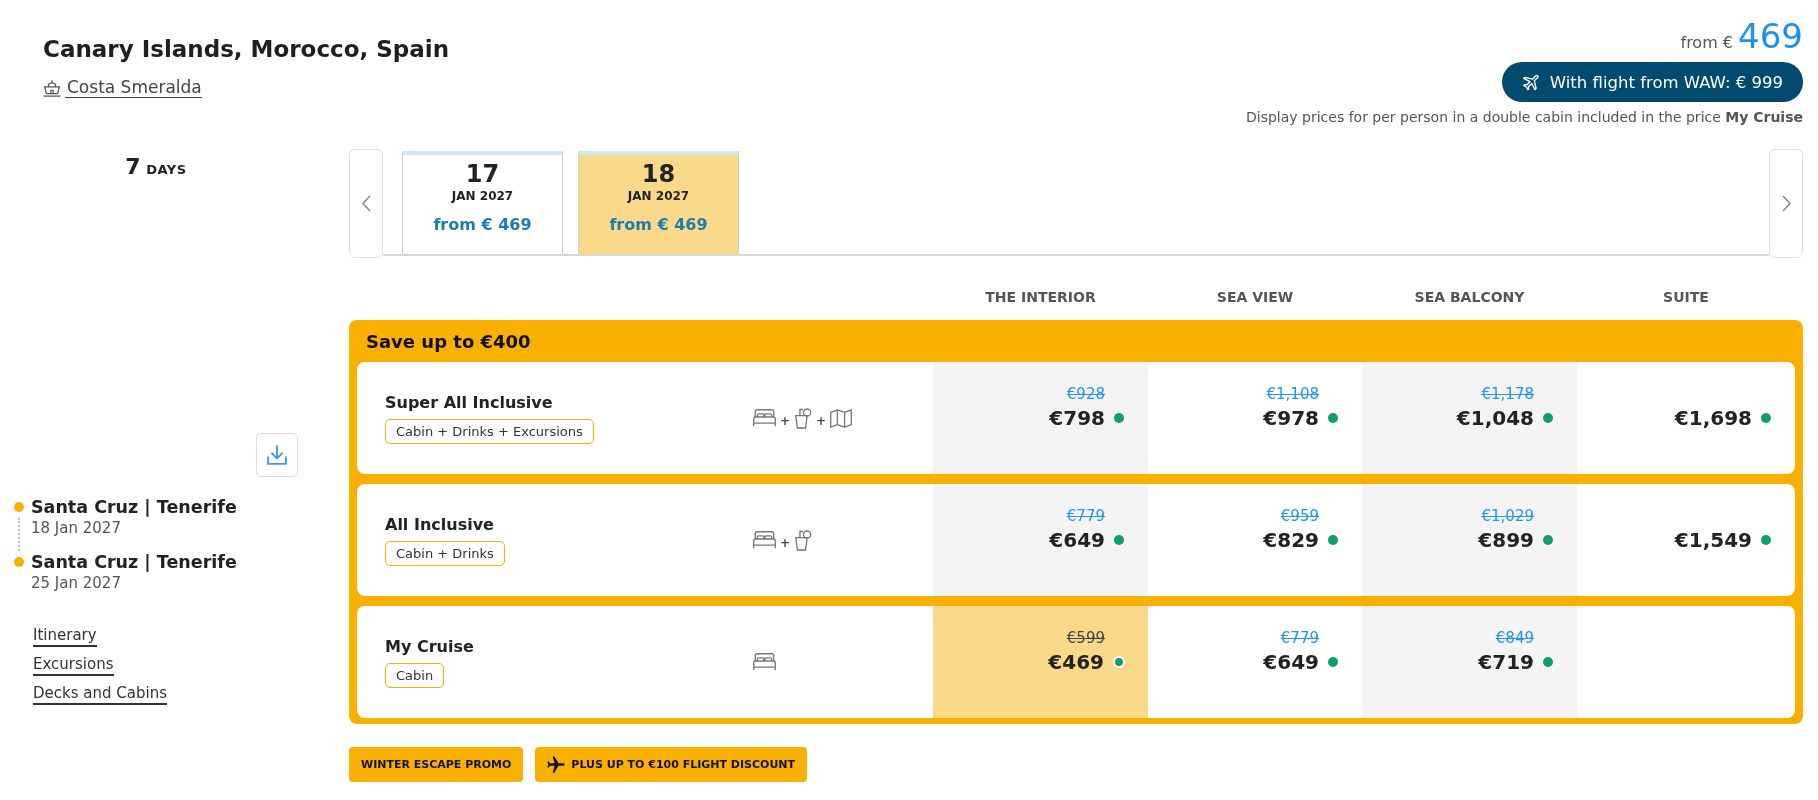 The width and height of the screenshot is (1818, 800). Describe the element at coordinates (156, 167) in the screenshot. I see `duration-label: 7 DAYS` at that location.